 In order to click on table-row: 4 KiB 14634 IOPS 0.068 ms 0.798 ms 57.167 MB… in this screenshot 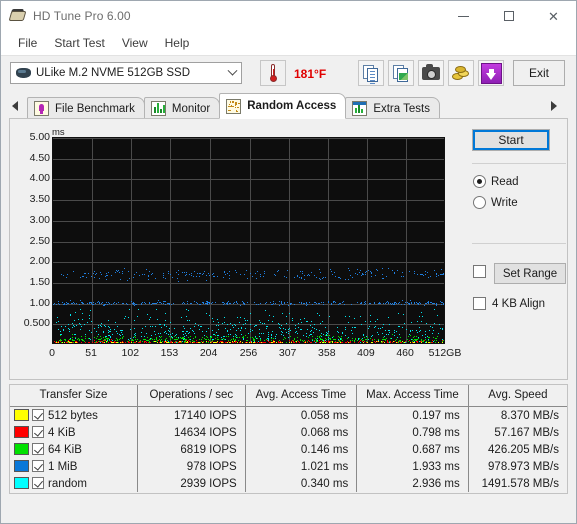, I will do `click(288, 432)`.